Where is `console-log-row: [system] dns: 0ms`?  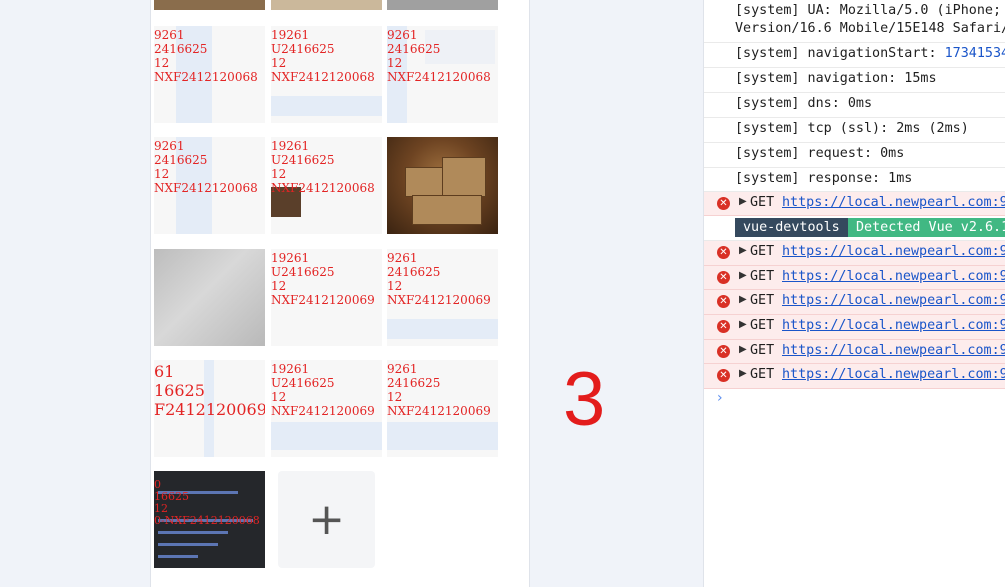
console-log-row: [system] dns: 0ms is located at coordinates (854, 105).